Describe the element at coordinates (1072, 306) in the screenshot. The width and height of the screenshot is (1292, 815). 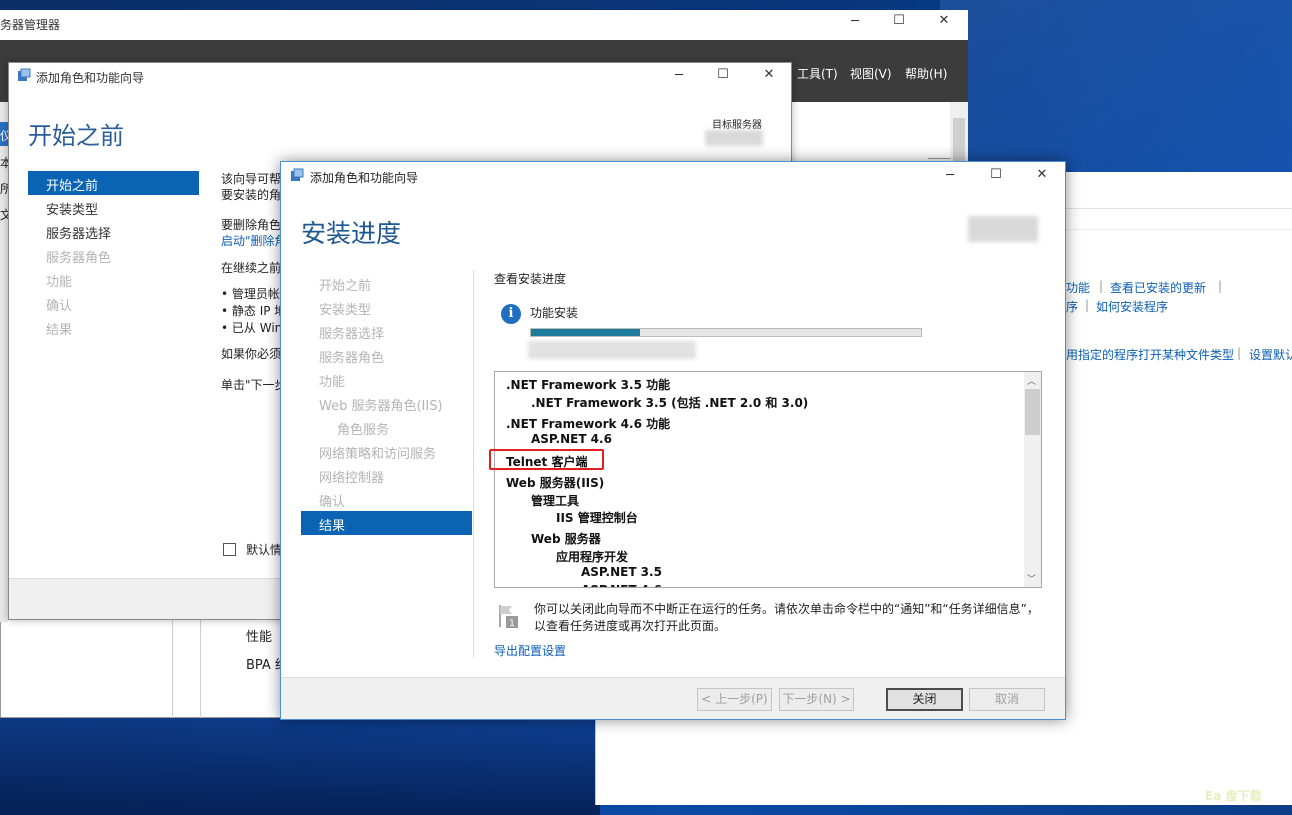
I see `link-program: 序` at that location.